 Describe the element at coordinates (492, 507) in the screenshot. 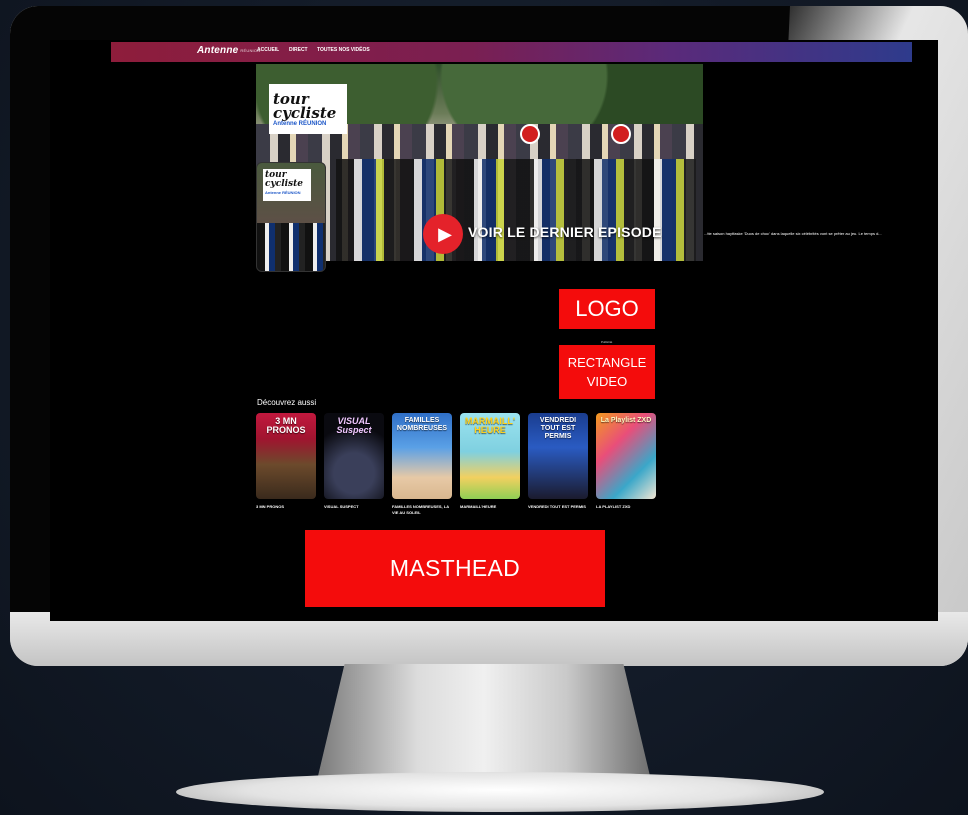

I see `tile-label: MARMAILL'HEURE` at that location.